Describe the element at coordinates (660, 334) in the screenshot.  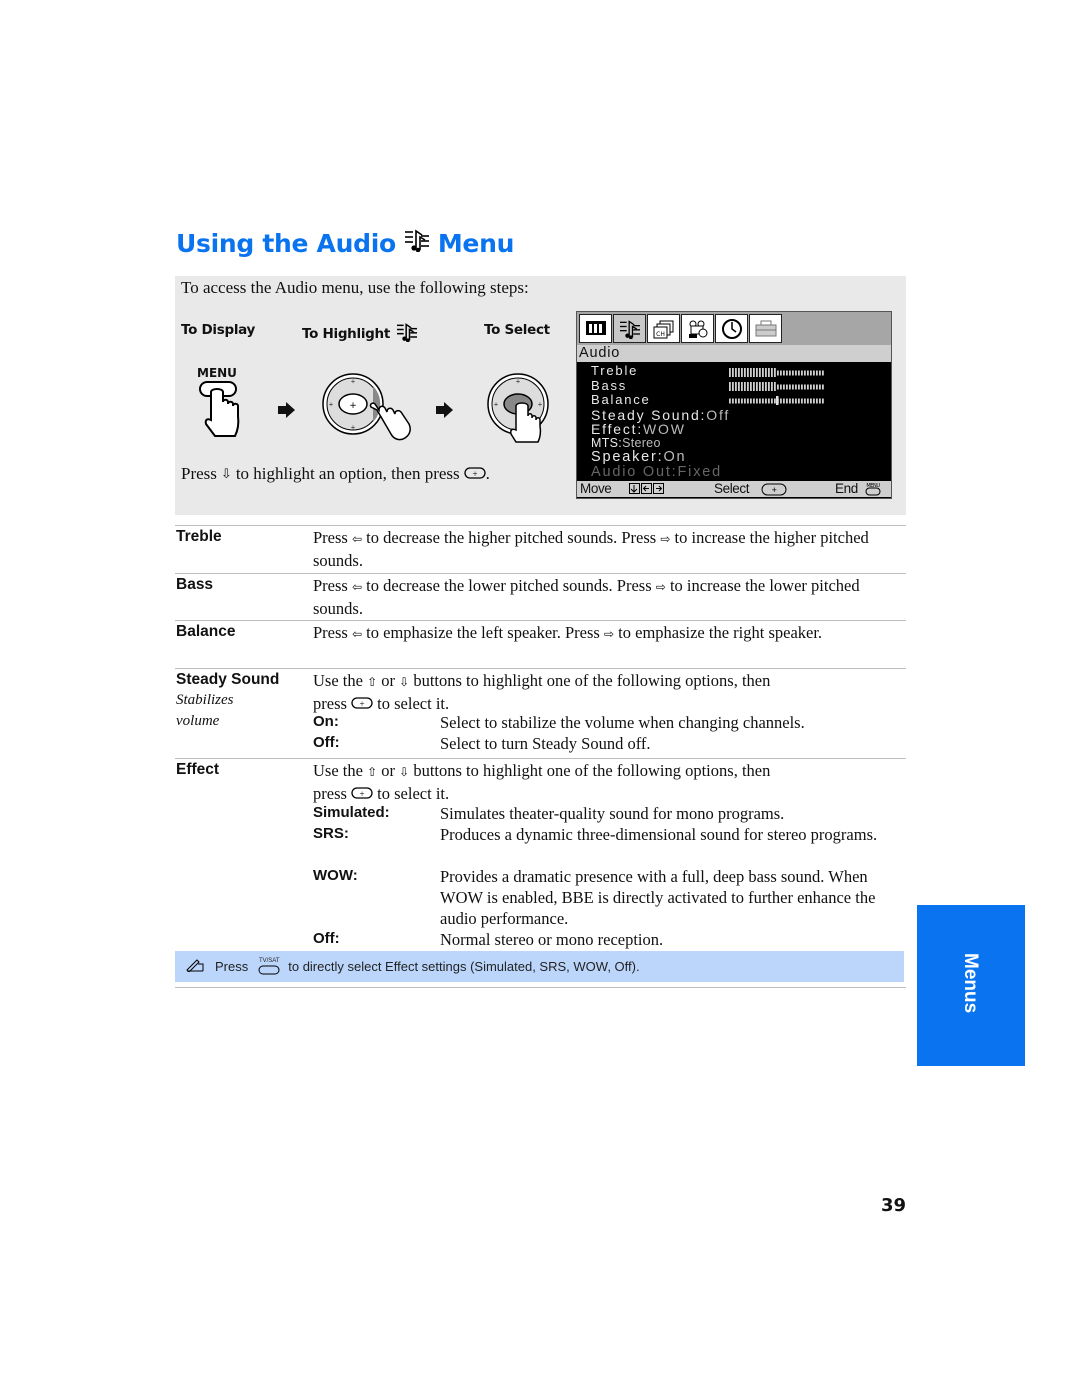
I see `svg-text: CH` at that location.